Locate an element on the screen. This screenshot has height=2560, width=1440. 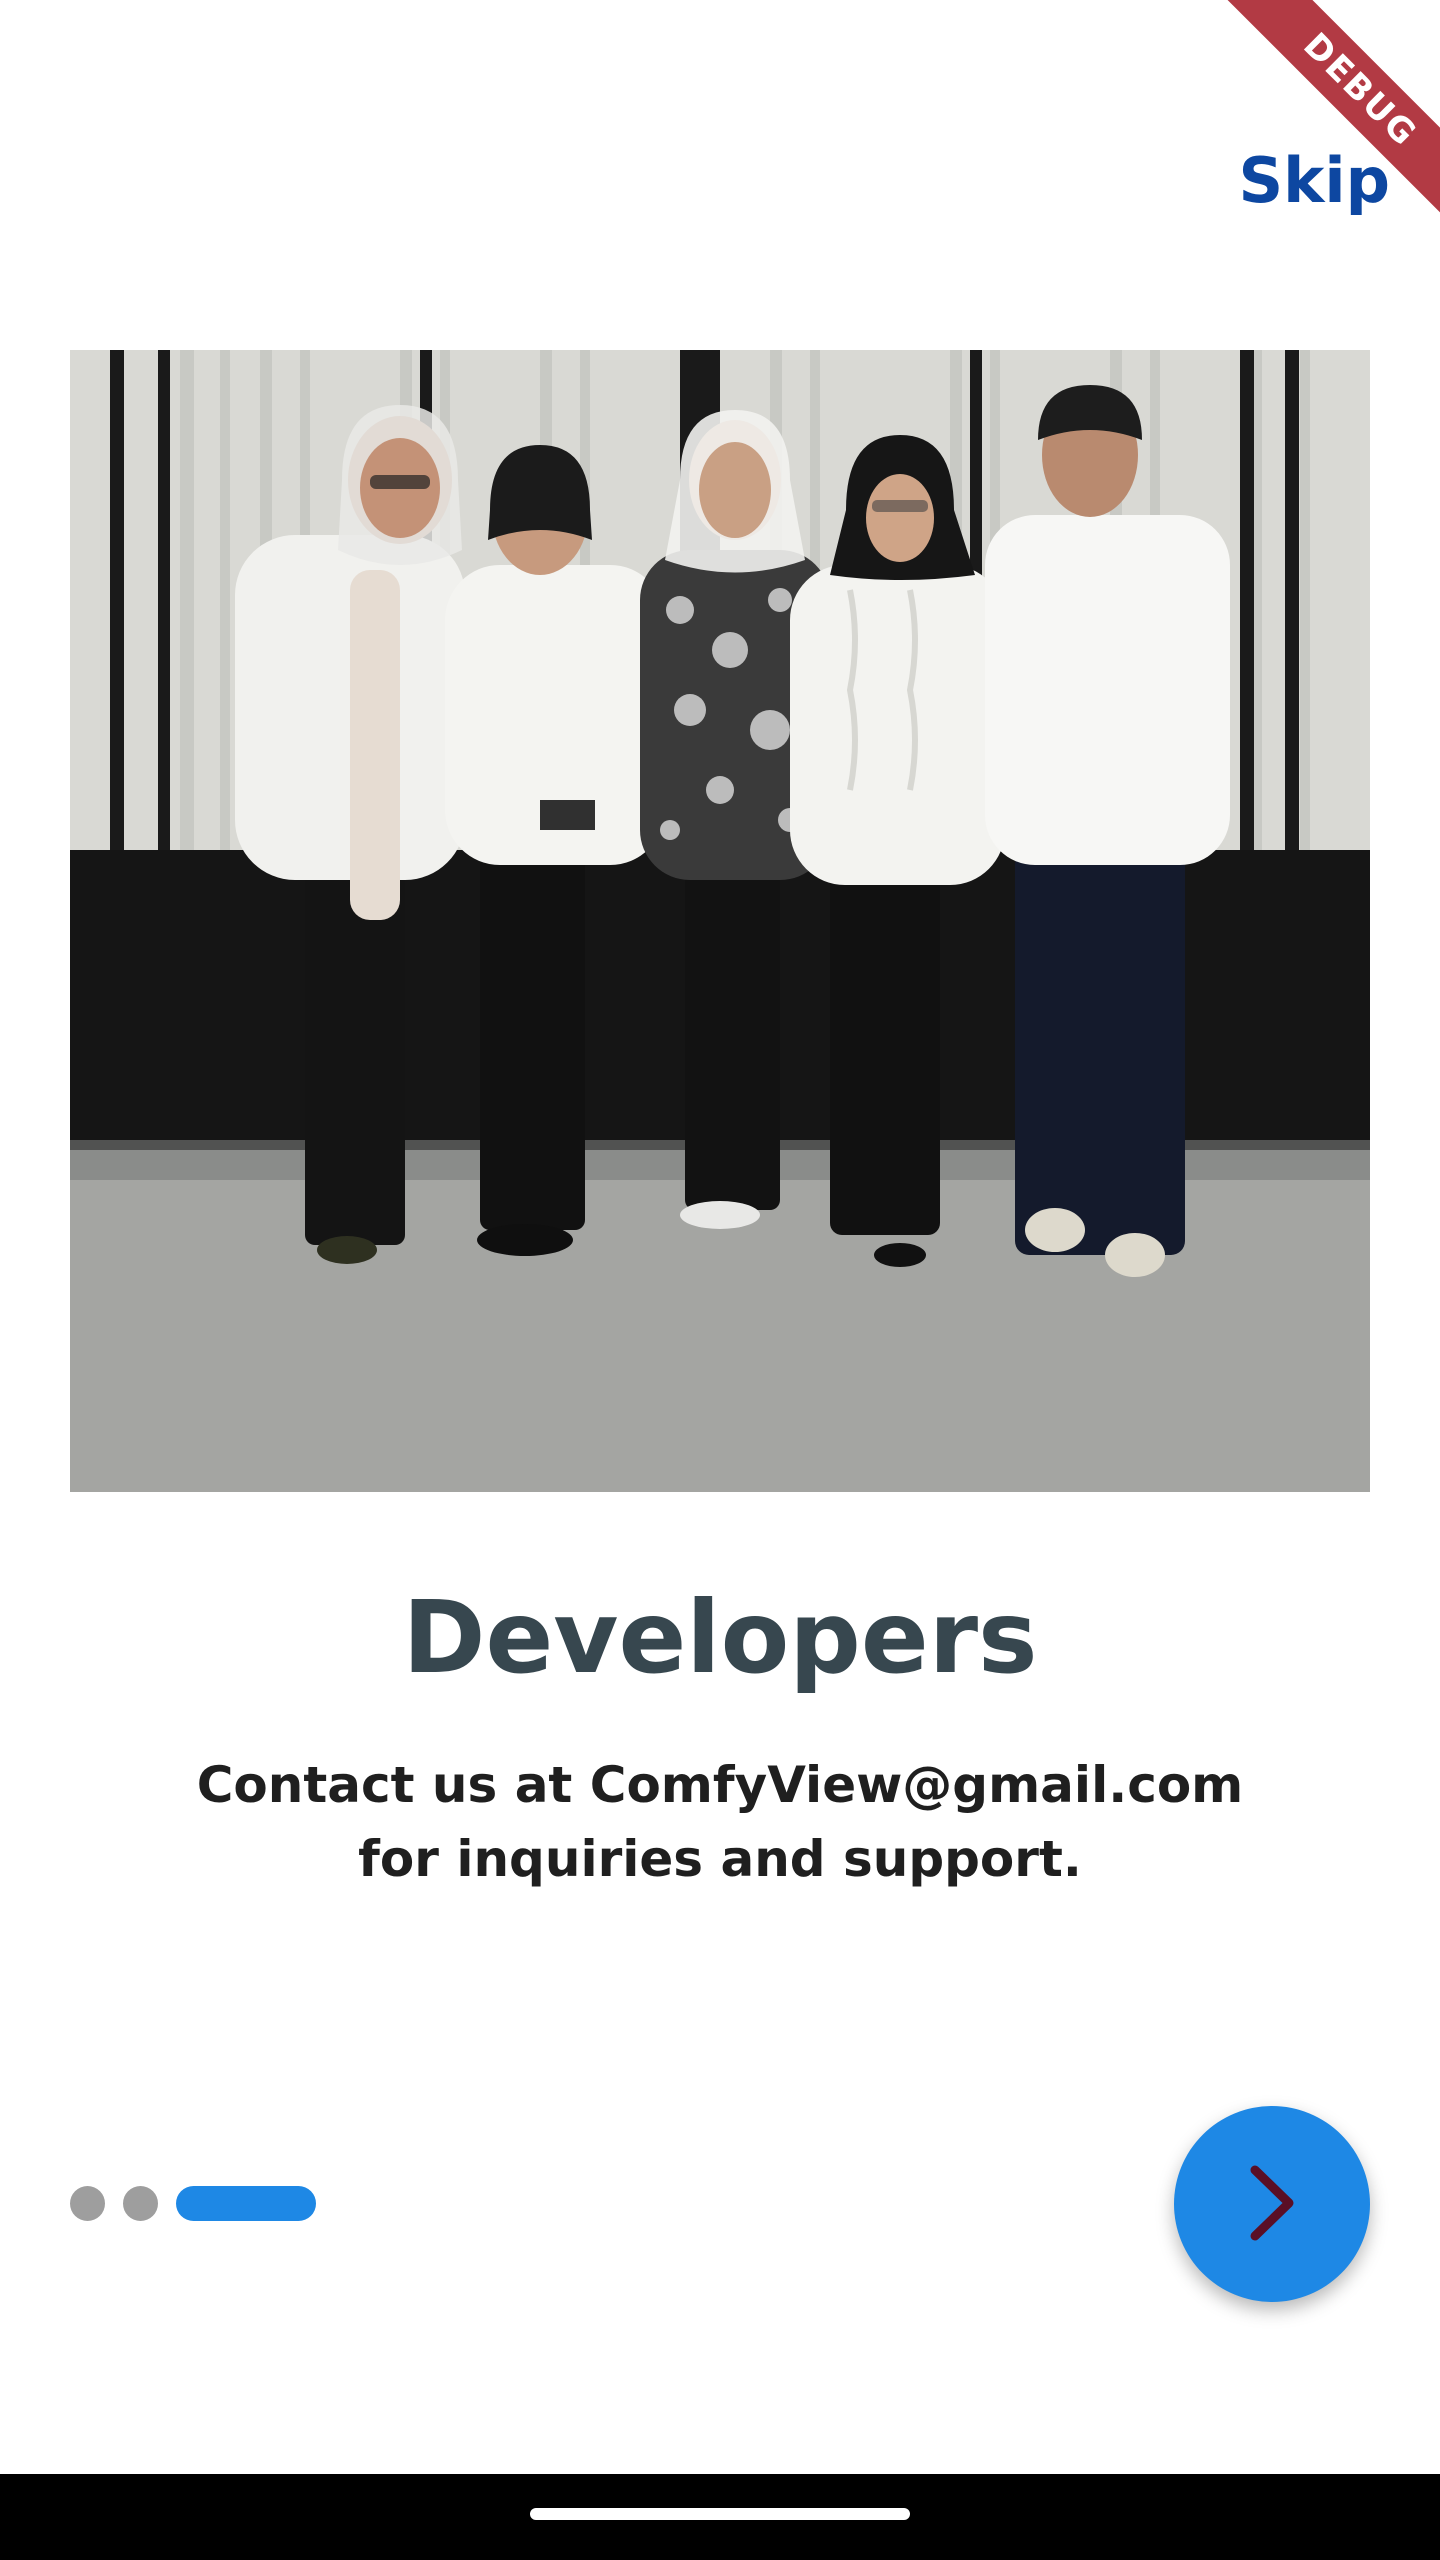
chevron-right-icon is located at coordinates (1272, 2204).